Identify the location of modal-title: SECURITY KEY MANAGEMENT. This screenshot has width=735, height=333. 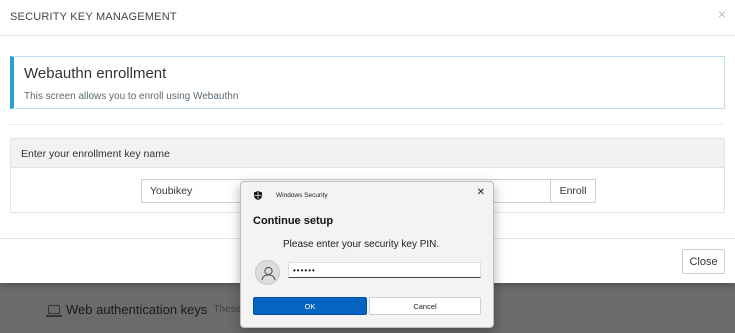
(93, 17).